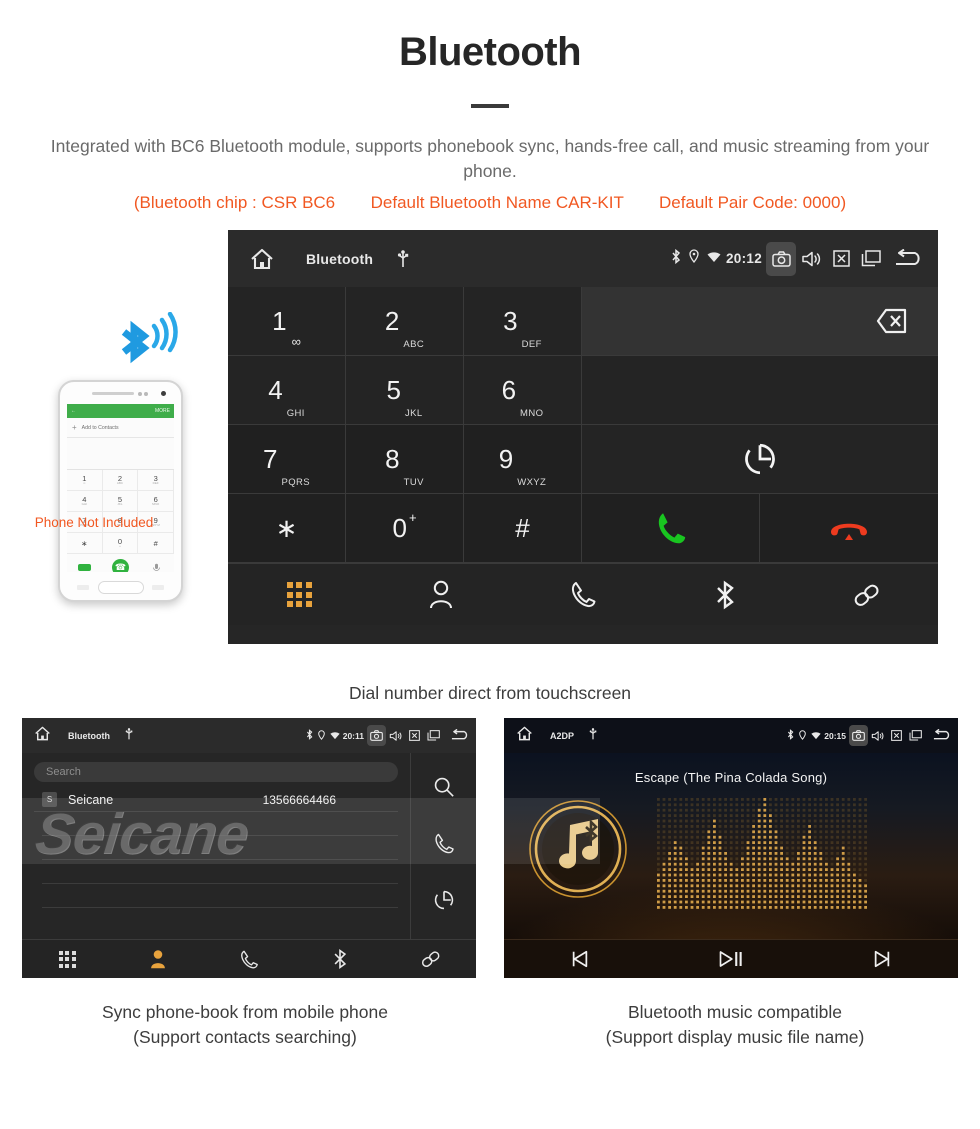 The width and height of the screenshot is (980, 1129). What do you see at coordinates (100, 427) in the screenshot?
I see `add-to-contacts-label: Add to Contacts` at bounding box center [100, 427].